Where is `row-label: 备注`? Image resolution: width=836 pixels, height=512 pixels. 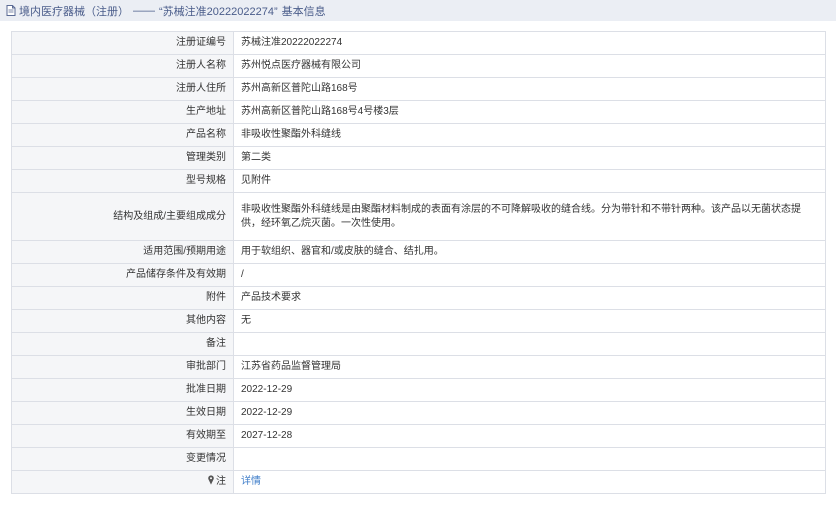 row-label: 备注 is located at coordinates (122, 344).